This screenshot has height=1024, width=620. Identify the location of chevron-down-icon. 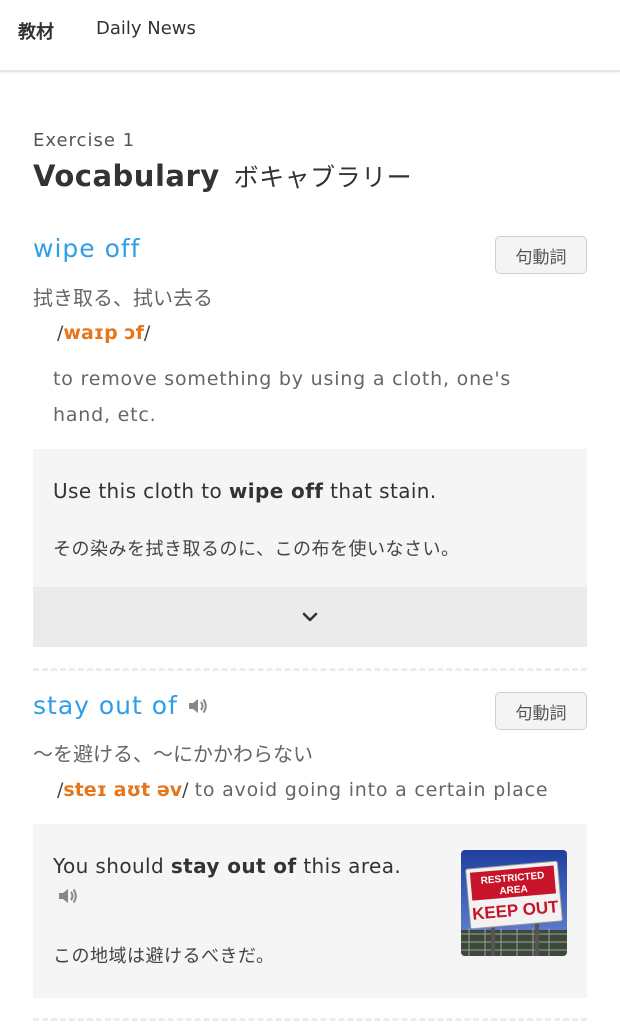
(310, 617).